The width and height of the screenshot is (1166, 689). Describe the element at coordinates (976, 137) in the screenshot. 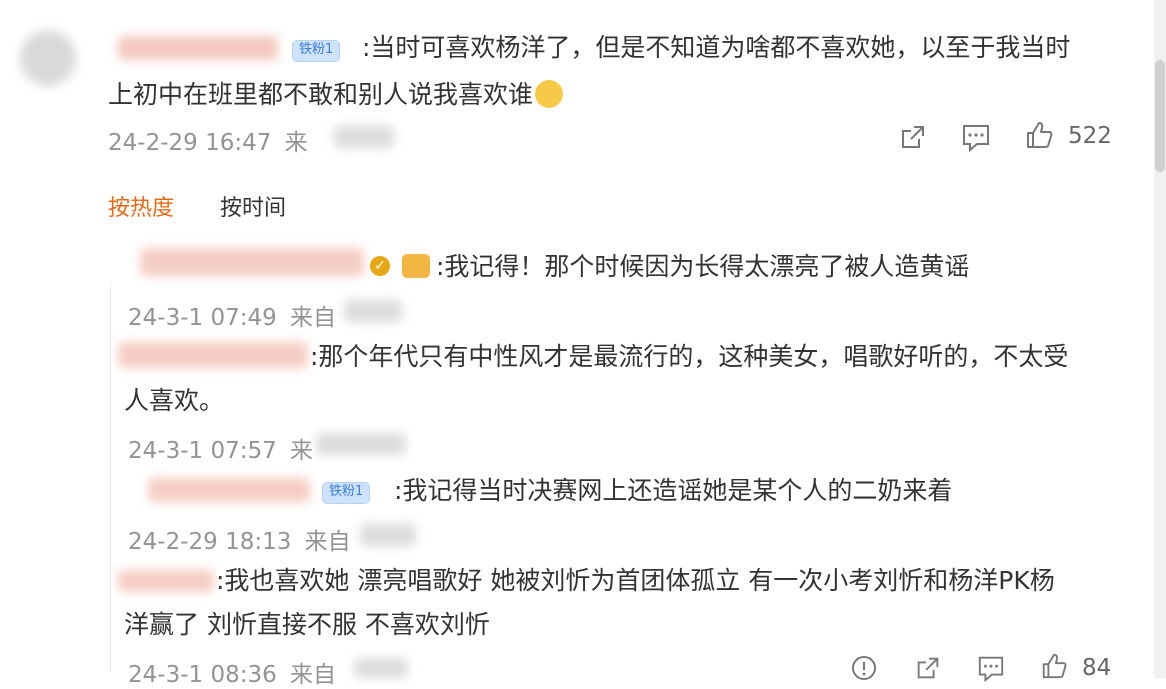

I see `comment-icon` at that location.